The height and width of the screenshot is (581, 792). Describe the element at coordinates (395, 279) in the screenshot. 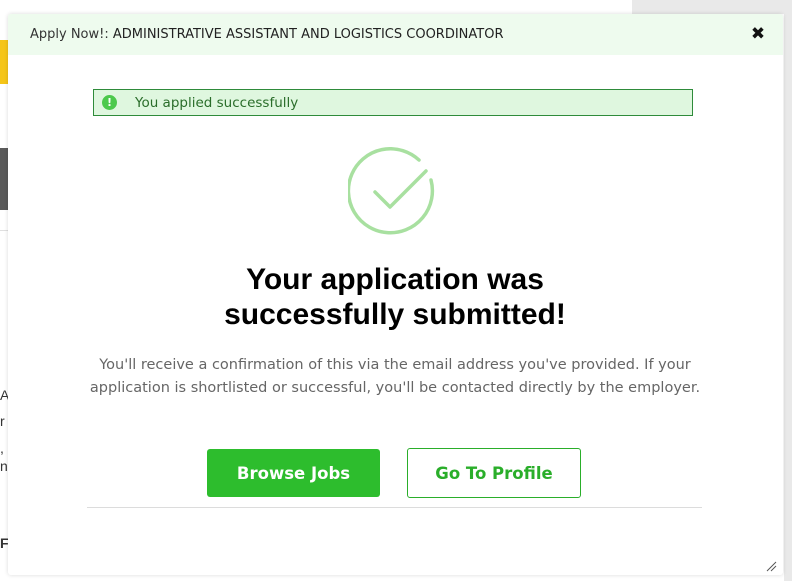

I see `headline-line-1: Your application was` at that location.